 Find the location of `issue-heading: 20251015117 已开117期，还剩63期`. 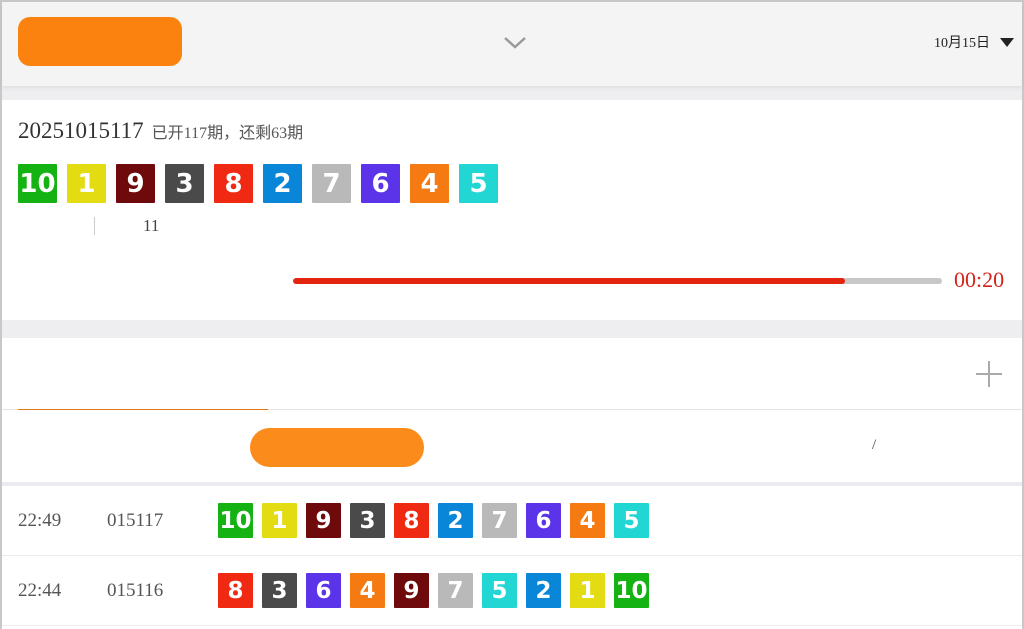

issue-heading: 20251015117 已开117期，还剩63期 is located at coordinates (160, 131).